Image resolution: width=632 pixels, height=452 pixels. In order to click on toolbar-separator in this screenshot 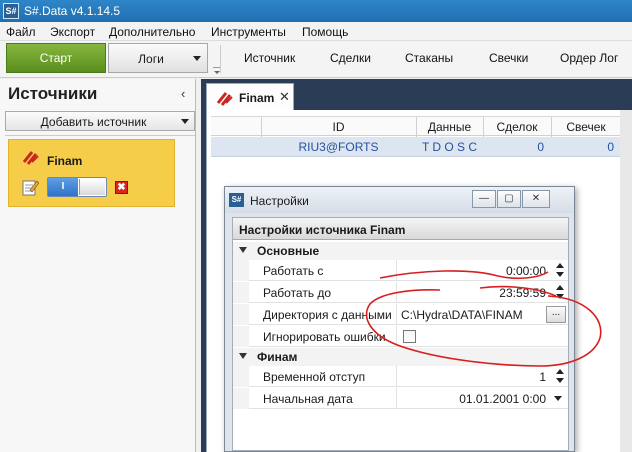, I will do `click(220, 59)`.